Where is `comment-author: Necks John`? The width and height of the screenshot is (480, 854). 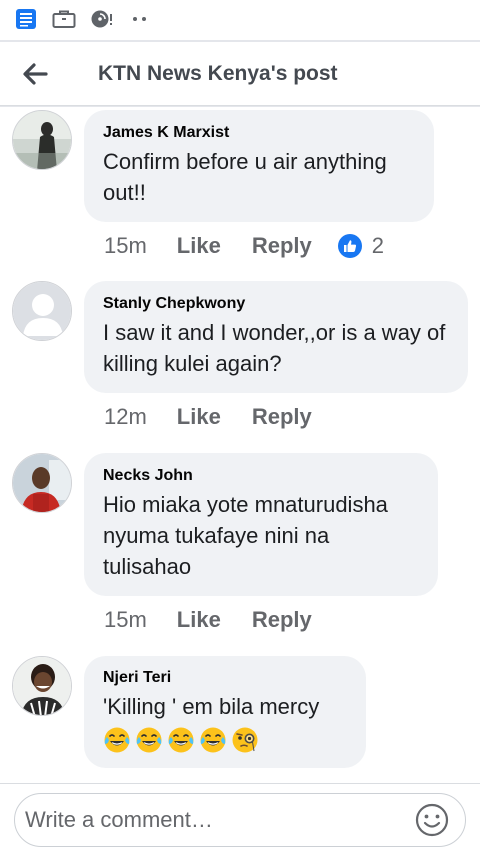 comment-author: Necks John is located at coordinates (260, 476).